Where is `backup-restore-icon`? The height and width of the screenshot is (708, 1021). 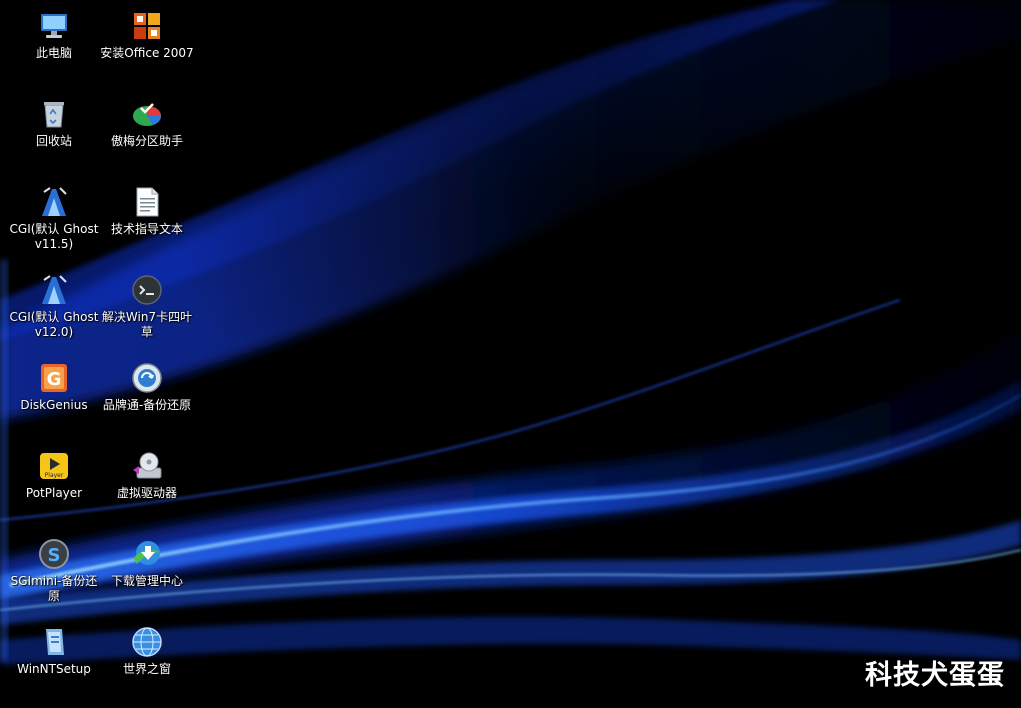 backup-restore-icon is located at coordinates (147, 378).